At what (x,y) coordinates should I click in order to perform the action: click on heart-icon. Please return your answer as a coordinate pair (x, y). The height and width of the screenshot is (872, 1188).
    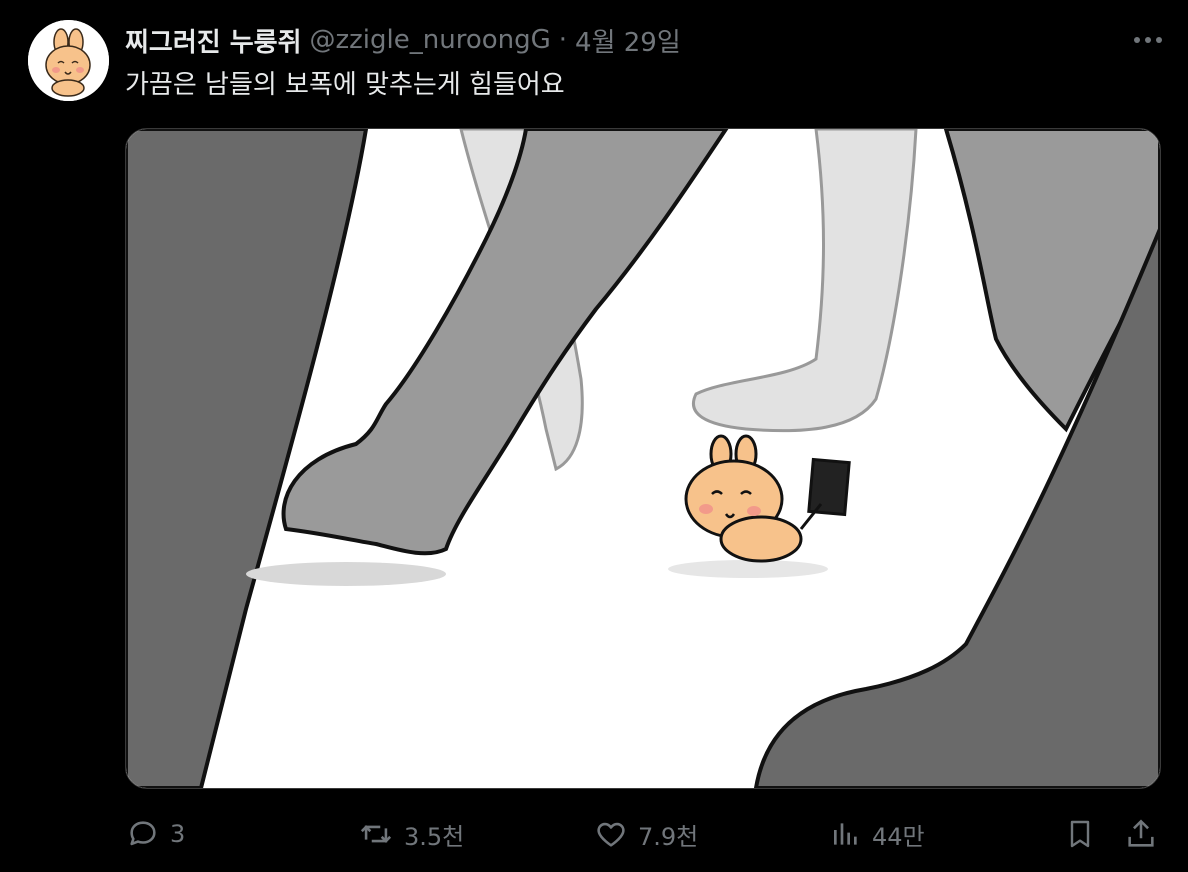
    Looking at the image, I should click on (611, 834).